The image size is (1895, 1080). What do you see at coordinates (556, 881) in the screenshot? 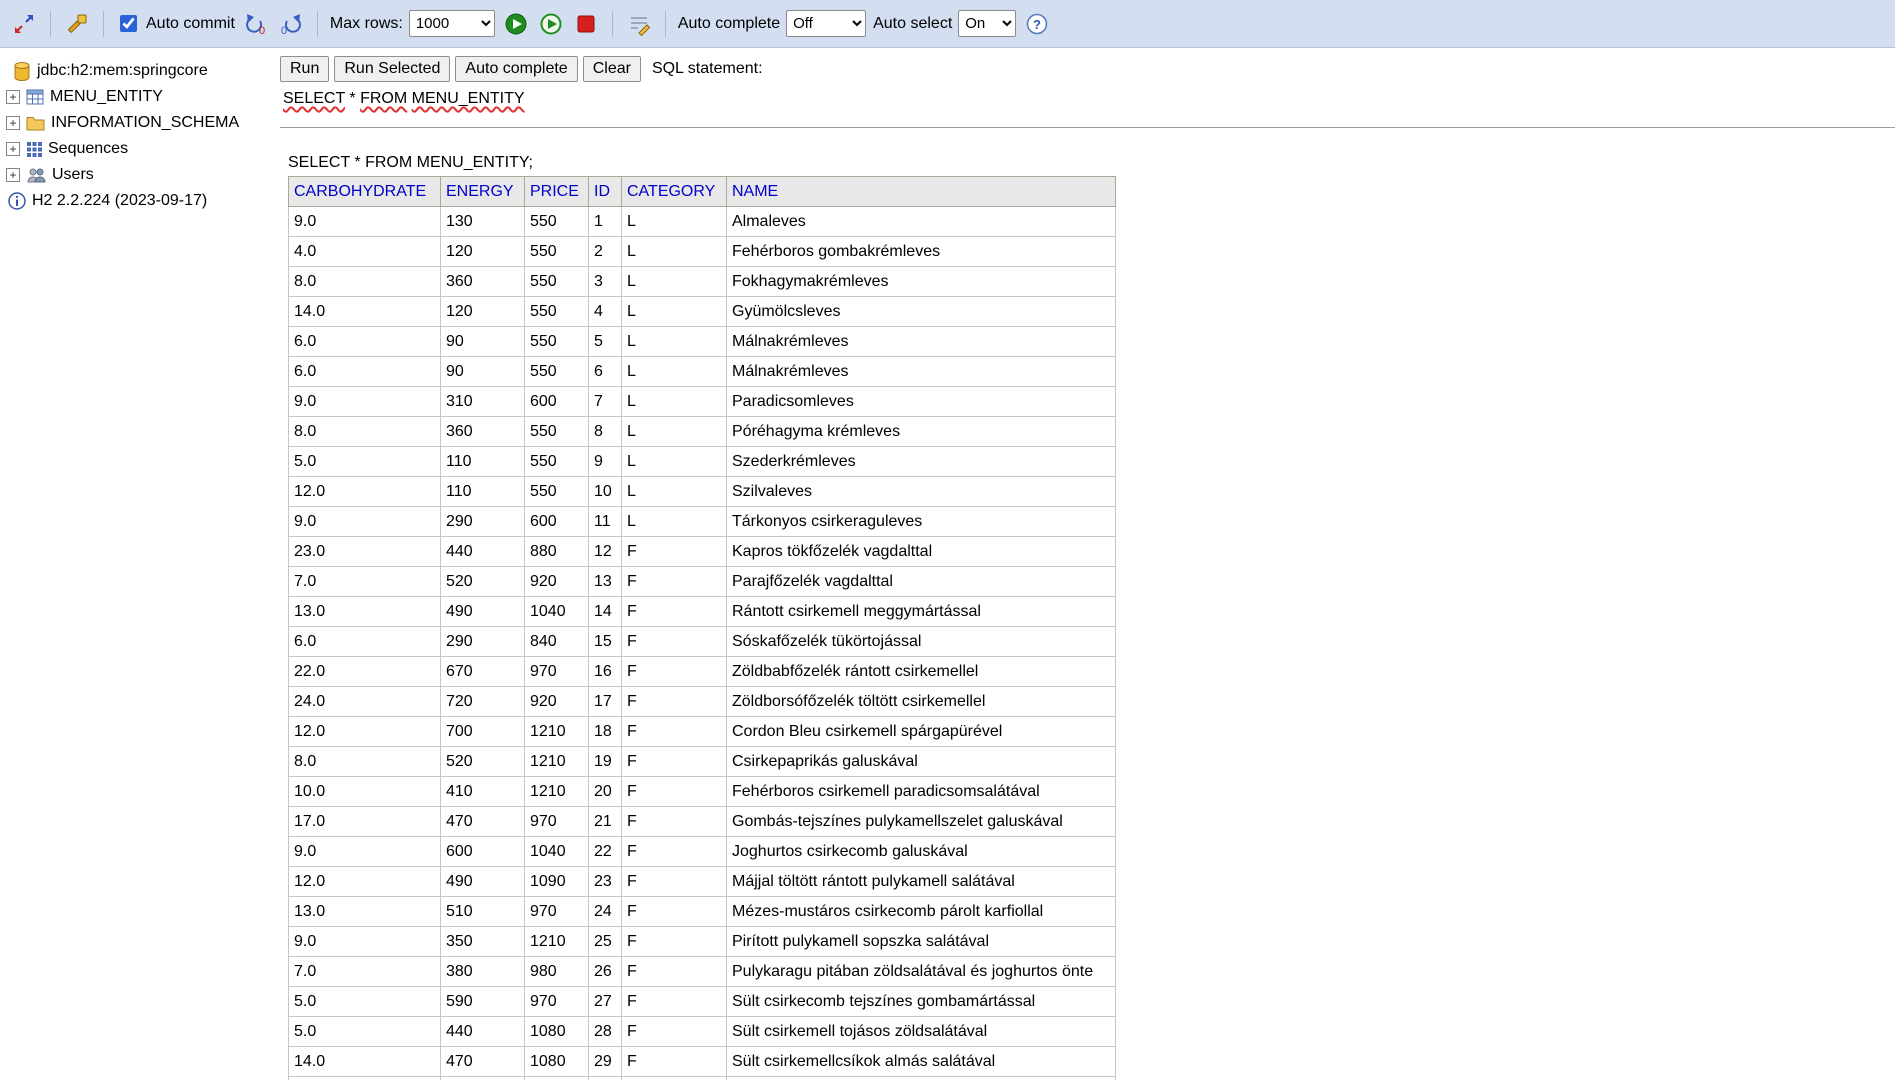
I see `table-cell: 1090` at bounding box center [556, 881].